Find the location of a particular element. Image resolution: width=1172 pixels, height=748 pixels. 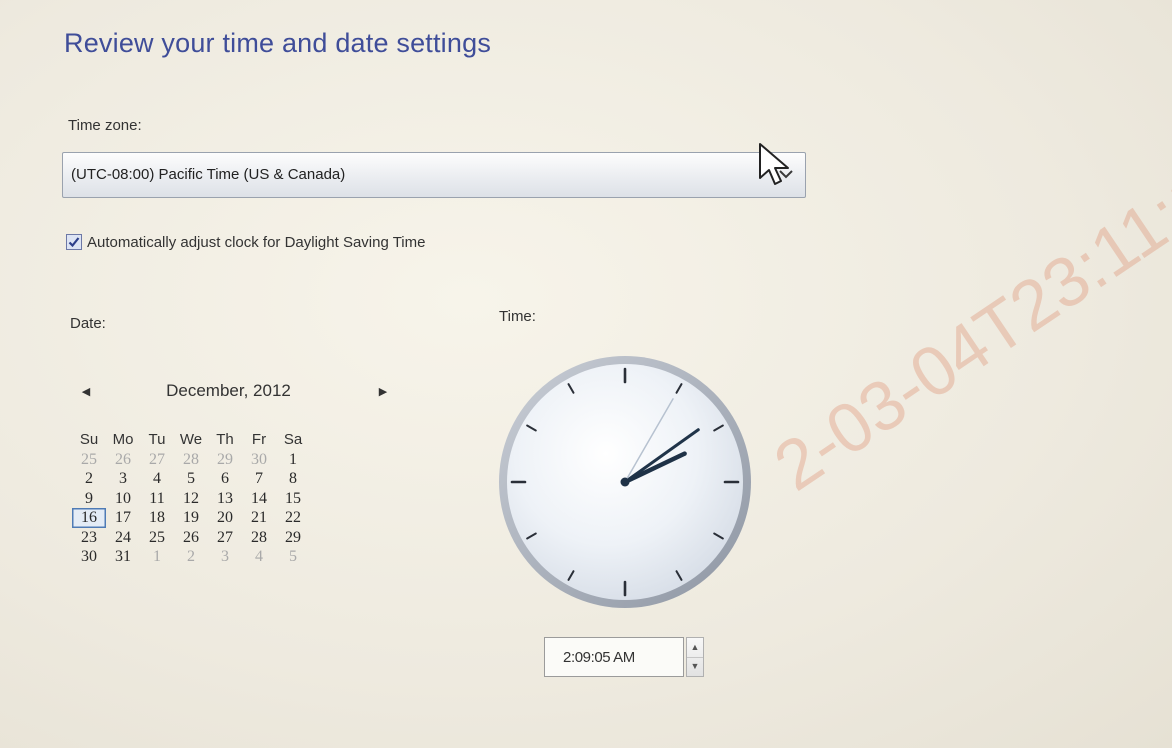

calendar-day: 24 is located at coordinates (123, 538).